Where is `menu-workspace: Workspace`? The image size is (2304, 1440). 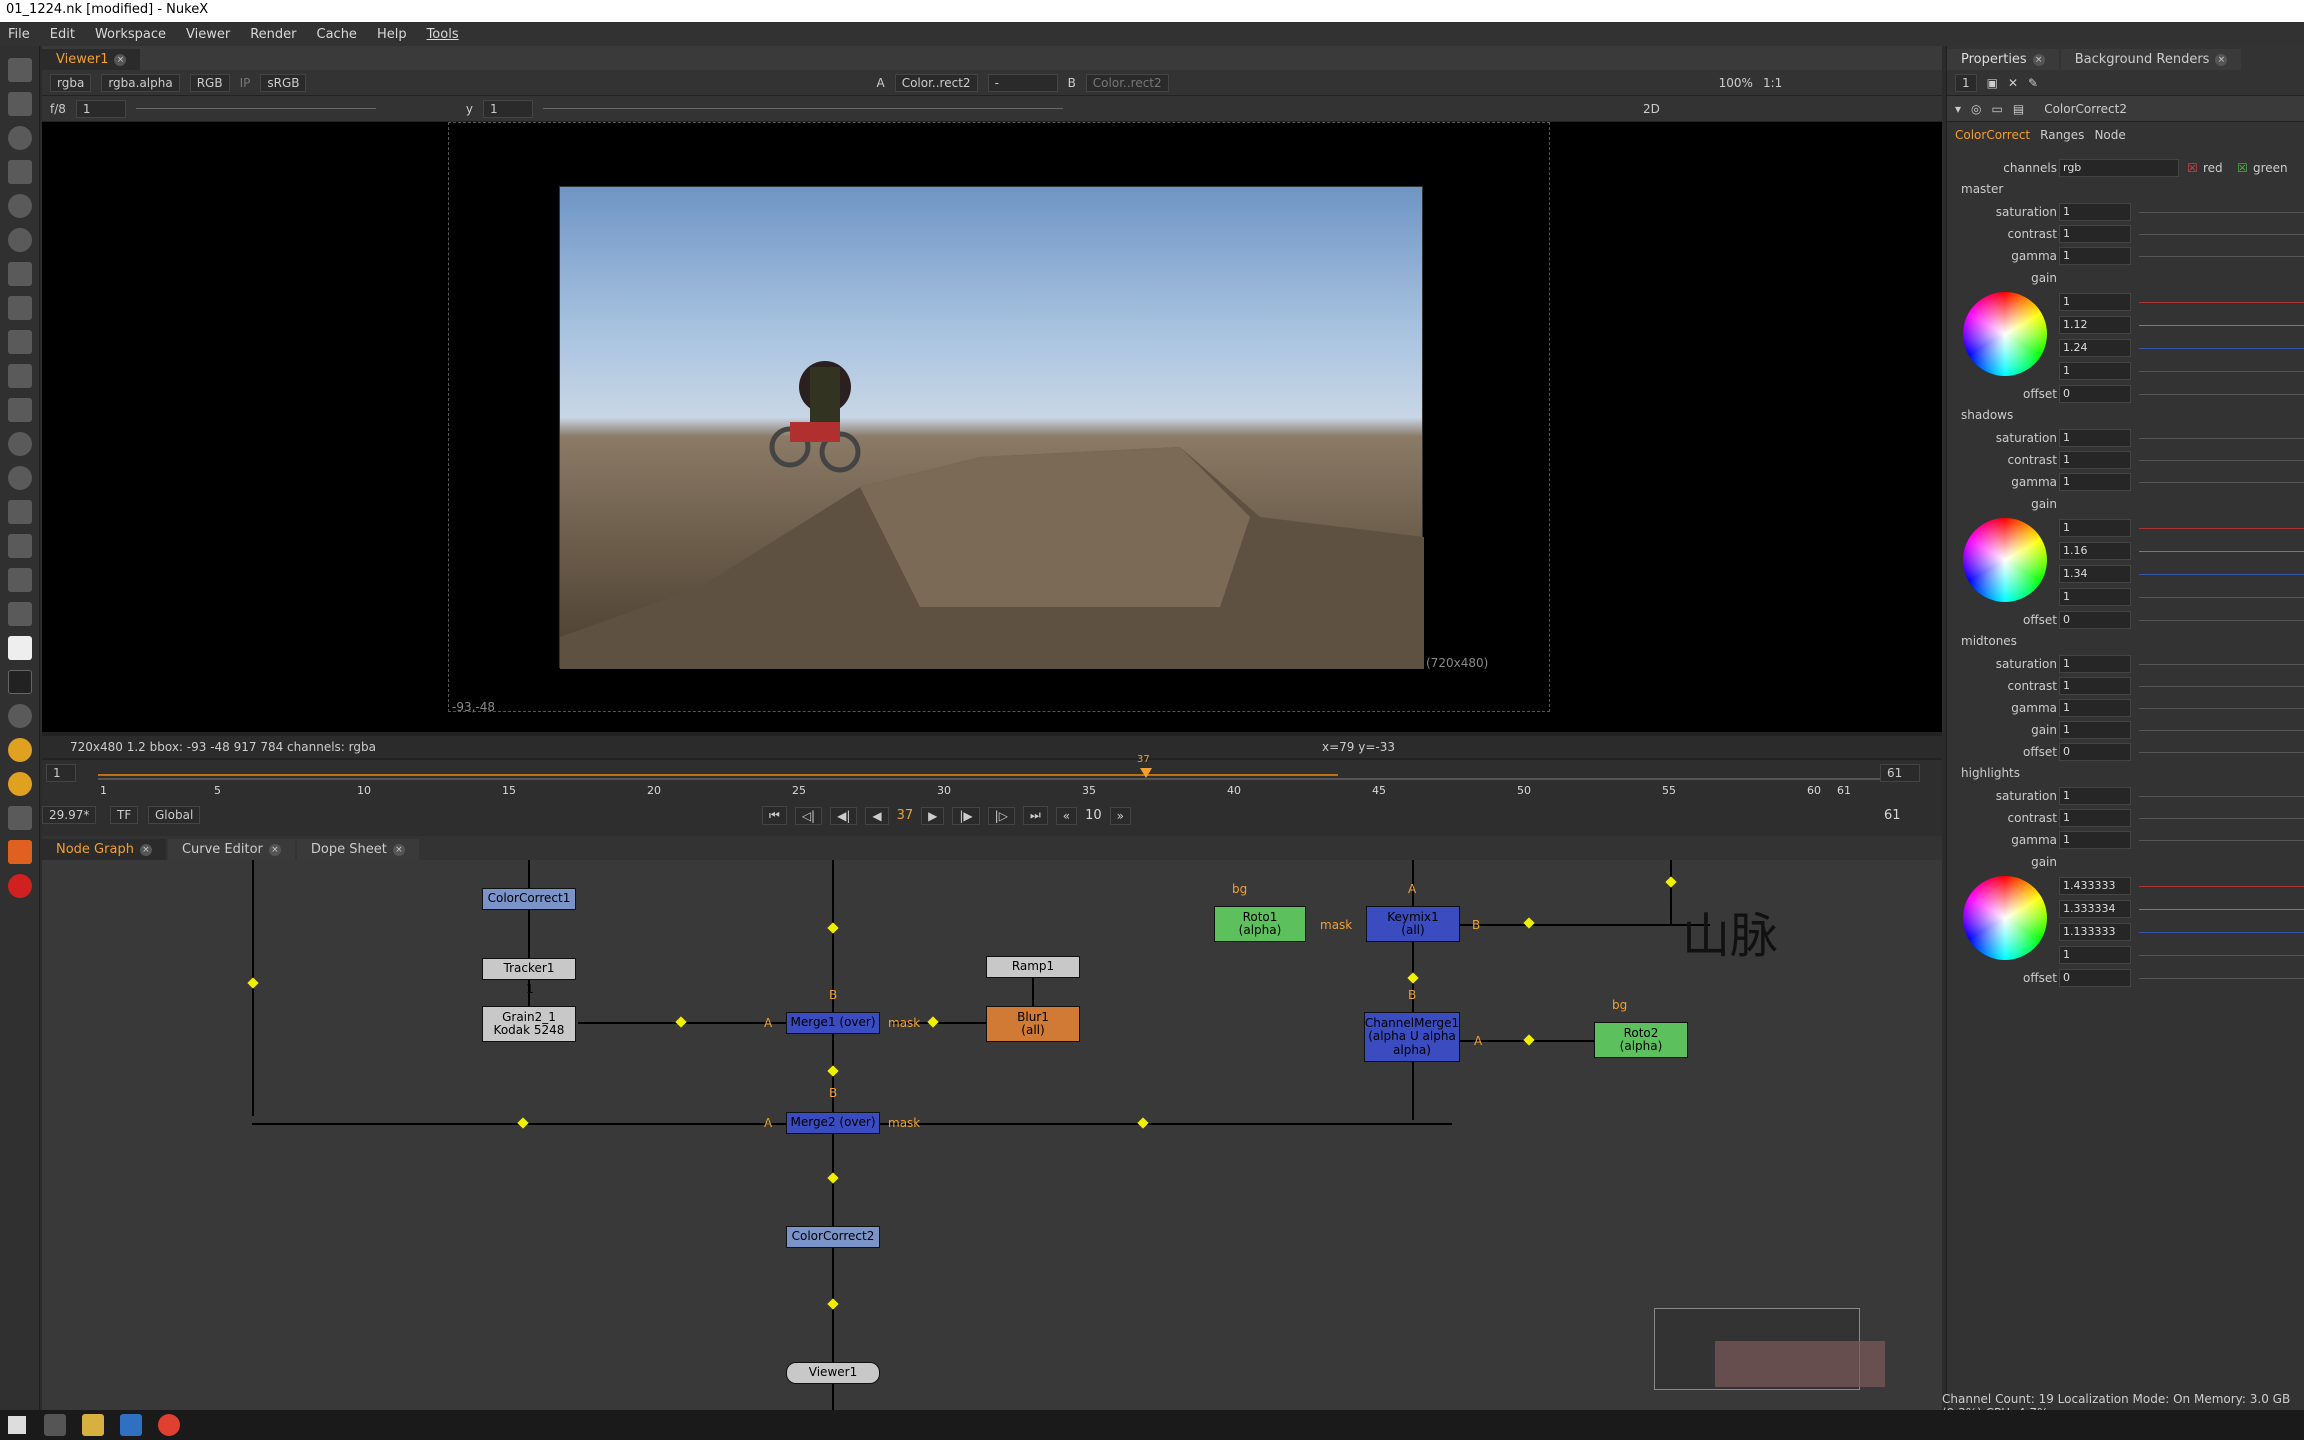
menu-workspace: Workspace is located at coordinates (130, 34).